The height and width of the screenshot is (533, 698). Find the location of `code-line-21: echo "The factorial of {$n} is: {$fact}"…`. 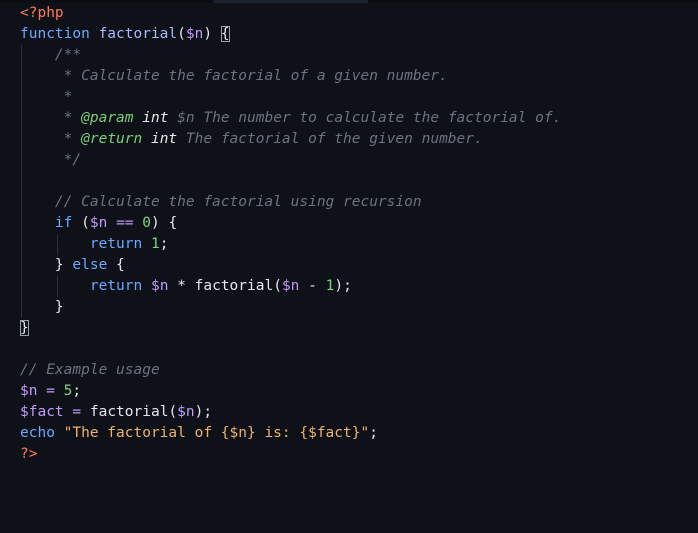

code-line-21: echo "The factorial of {$n} is: {$fact}"… is located at coordinates (199, 433).